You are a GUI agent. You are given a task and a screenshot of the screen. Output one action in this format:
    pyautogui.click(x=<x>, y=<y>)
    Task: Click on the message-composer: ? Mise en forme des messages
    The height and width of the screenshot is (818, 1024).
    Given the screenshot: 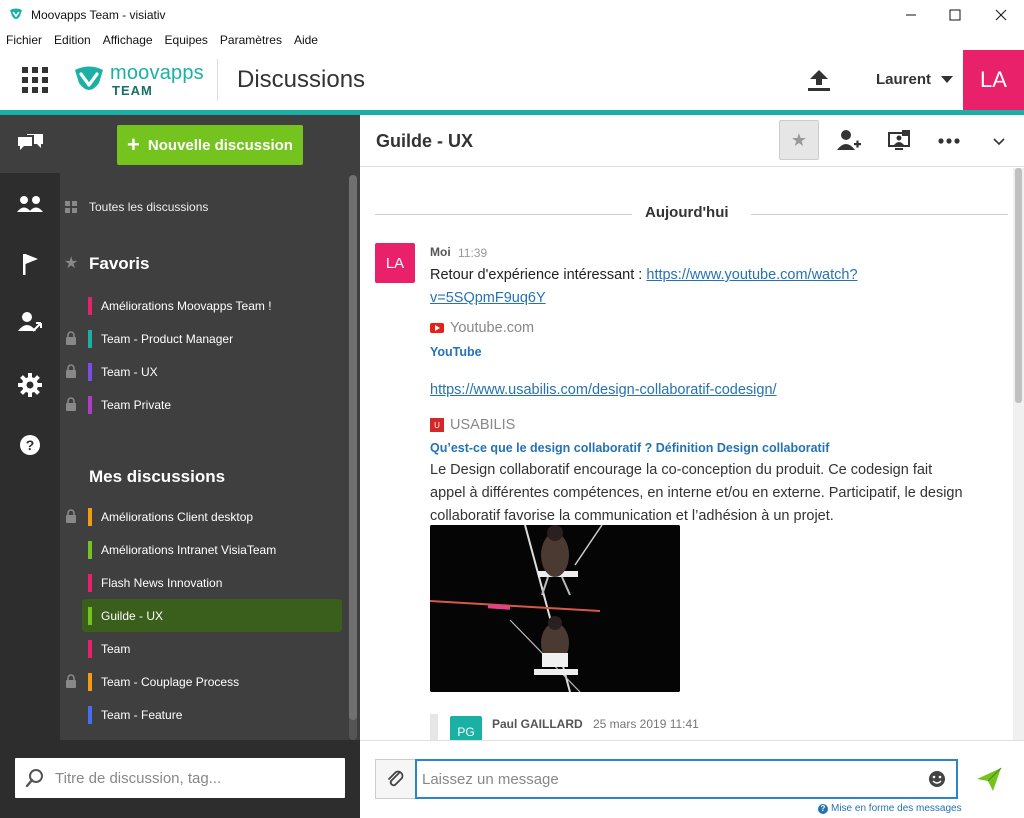 What is the action you would take?
    pyautogui.click(x=692, y=779)
    